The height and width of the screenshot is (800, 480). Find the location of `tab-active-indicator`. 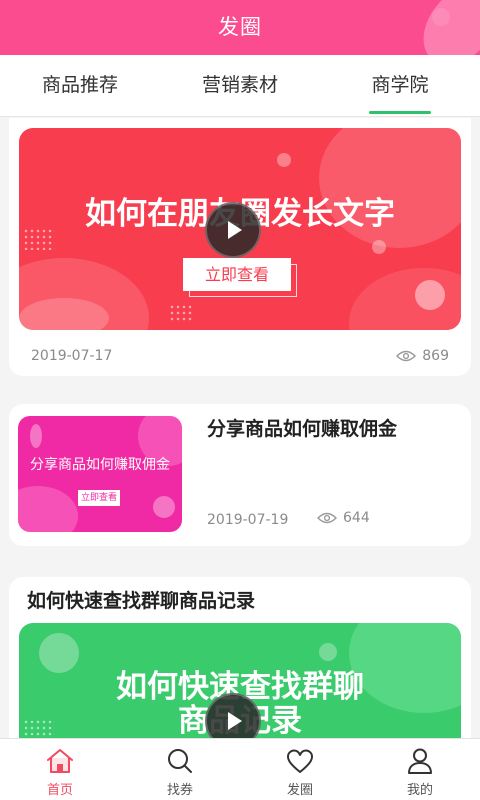

tab-active-indicator is located at coordinates (400, 112).